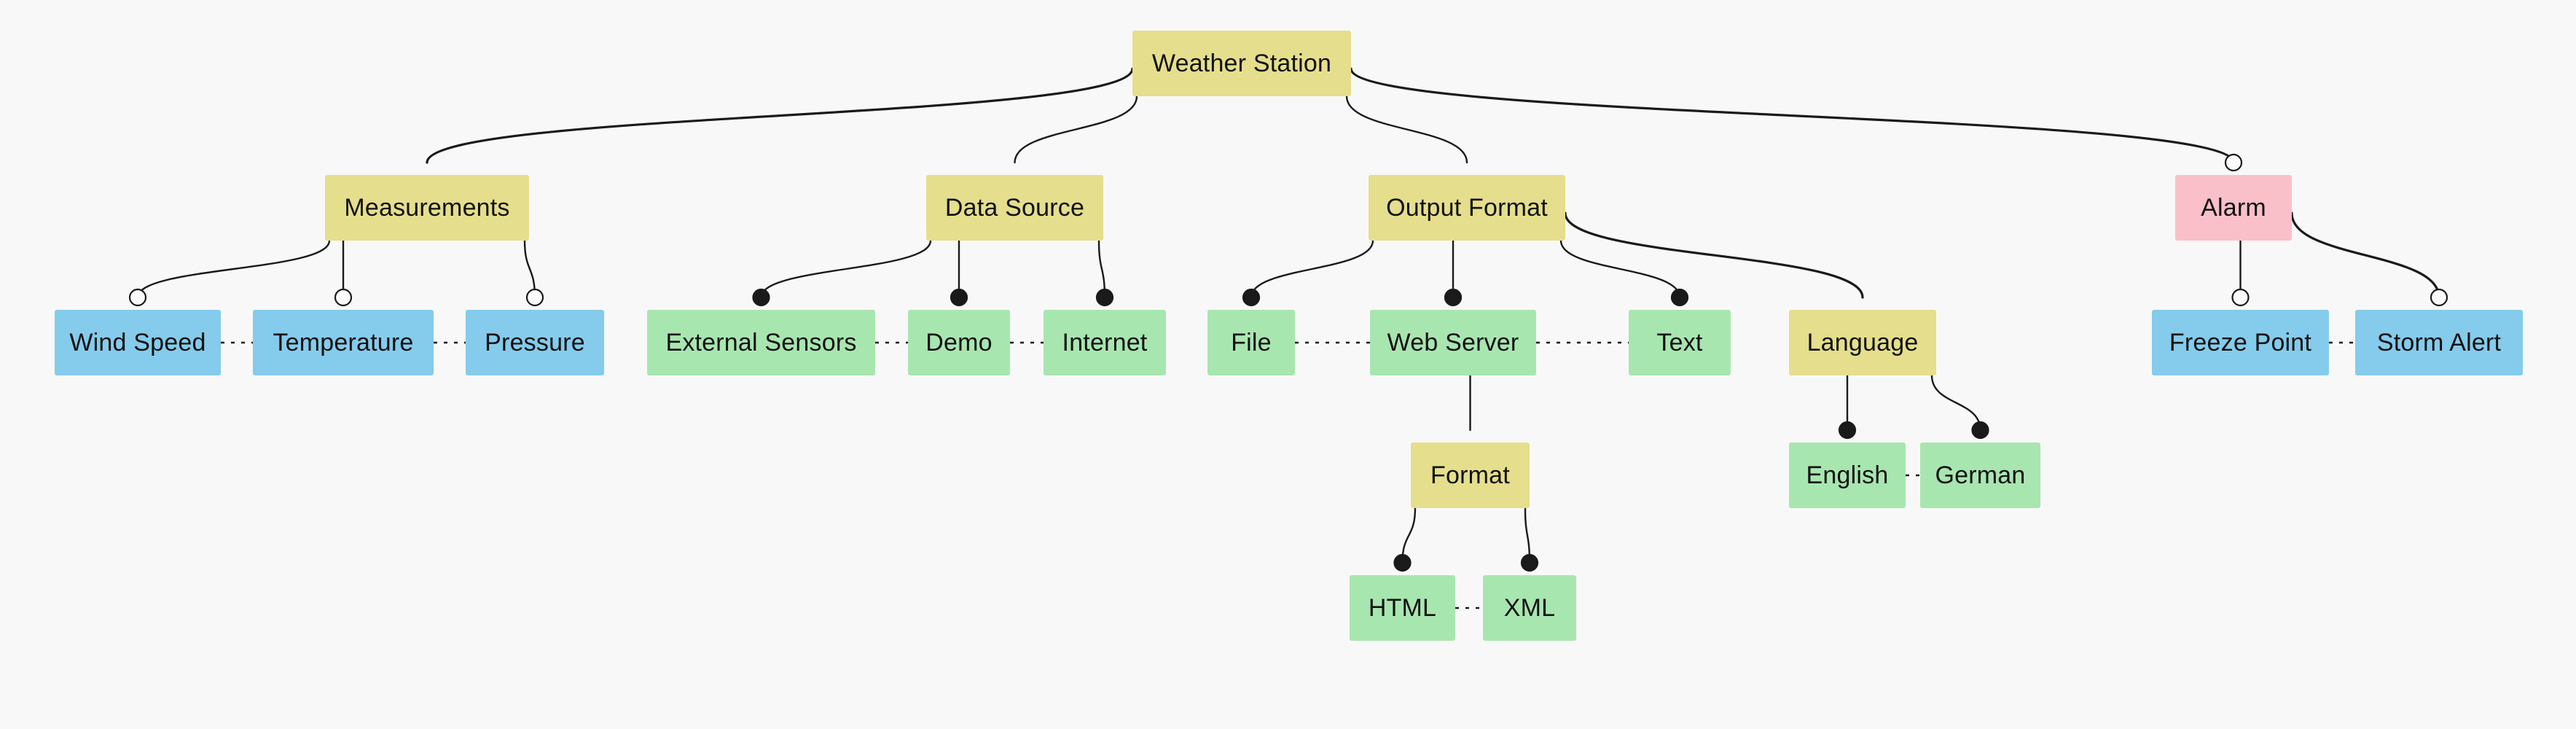 The height and width of the screenshot is (729, 2576). I want to click on feature-node-external-sensors: External Sensors, so click(761, 342).